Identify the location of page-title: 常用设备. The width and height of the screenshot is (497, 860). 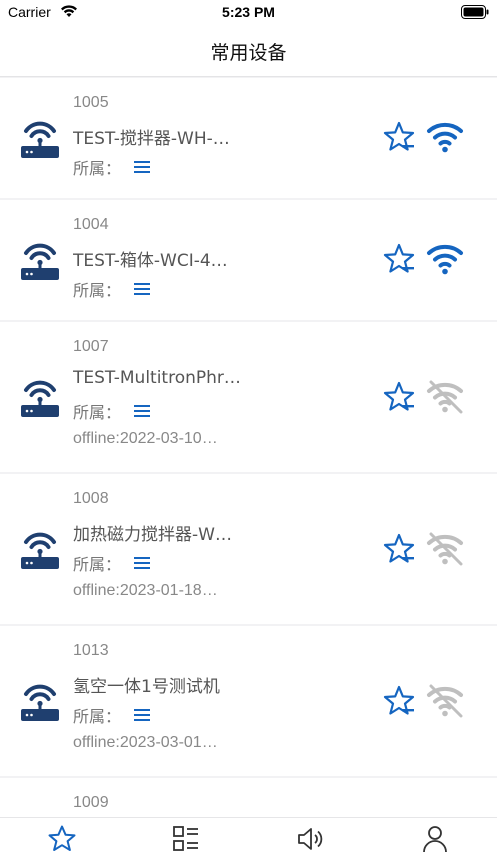
(248, 53).